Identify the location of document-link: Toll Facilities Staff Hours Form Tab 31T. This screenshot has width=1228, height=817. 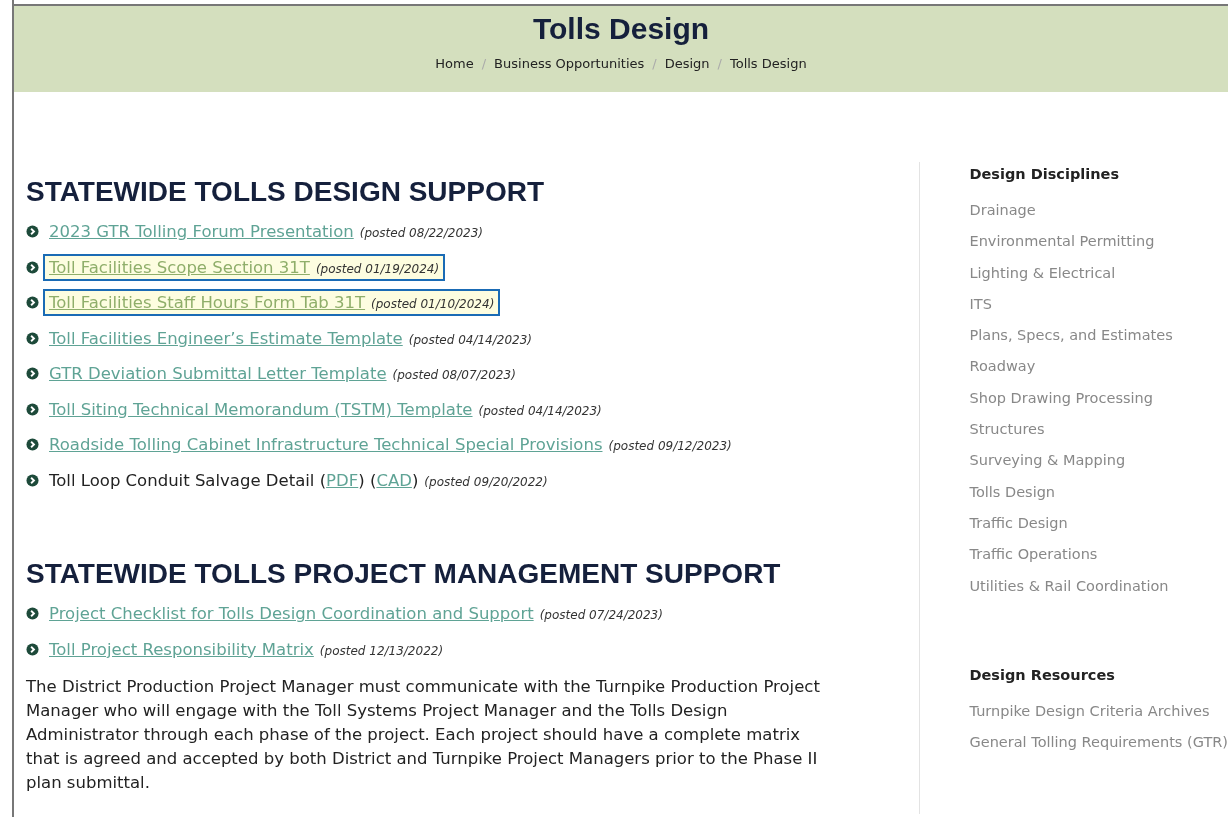
(207, 303).